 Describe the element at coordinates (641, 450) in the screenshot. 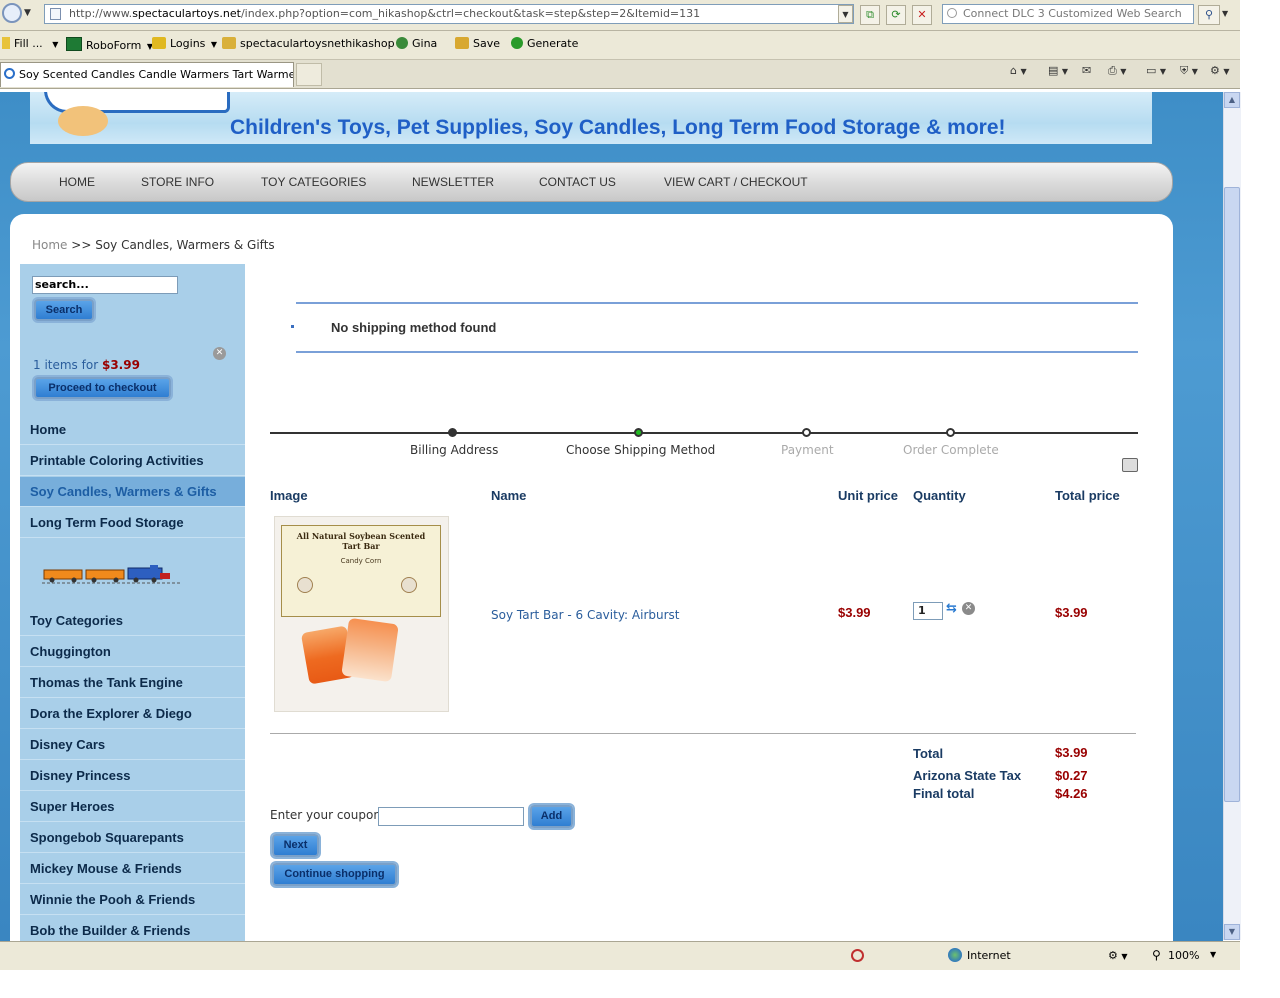

I see `step-choose-shipping: Choose Shipping Method` at that location.